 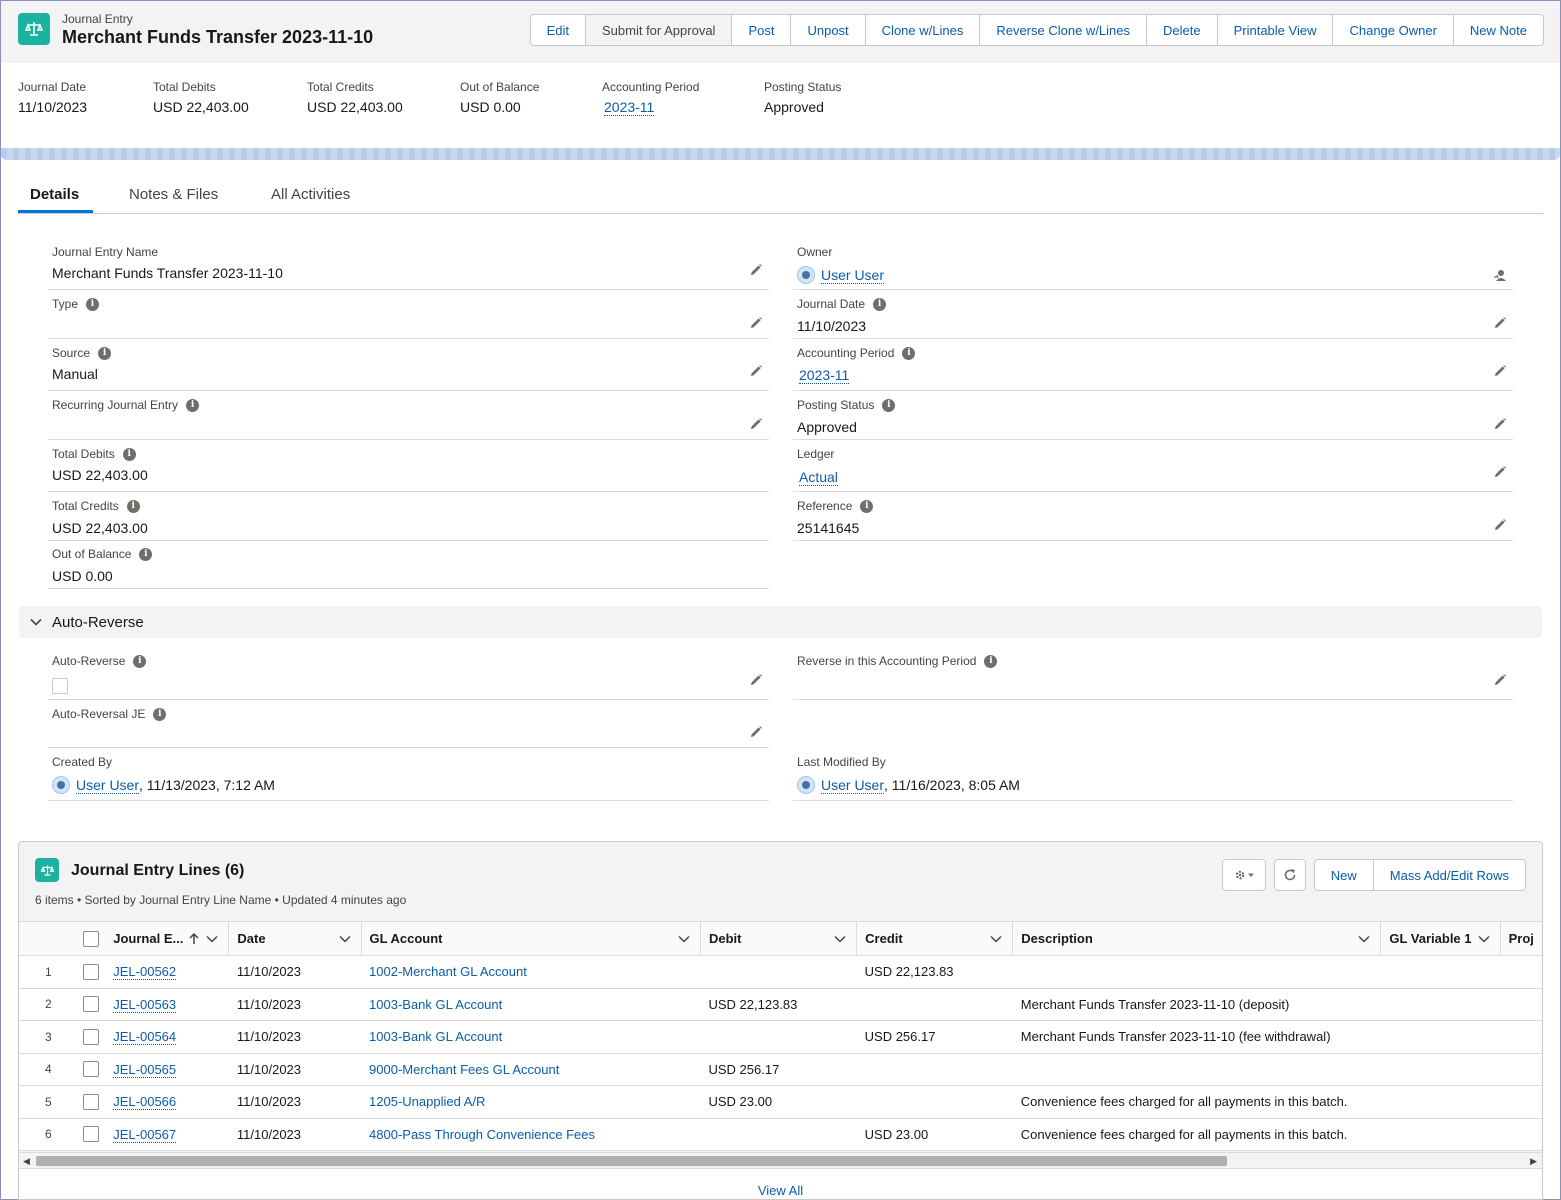 I want to click on related-list-title: Journal Entry Lines (6), so click(x=158, y=870).